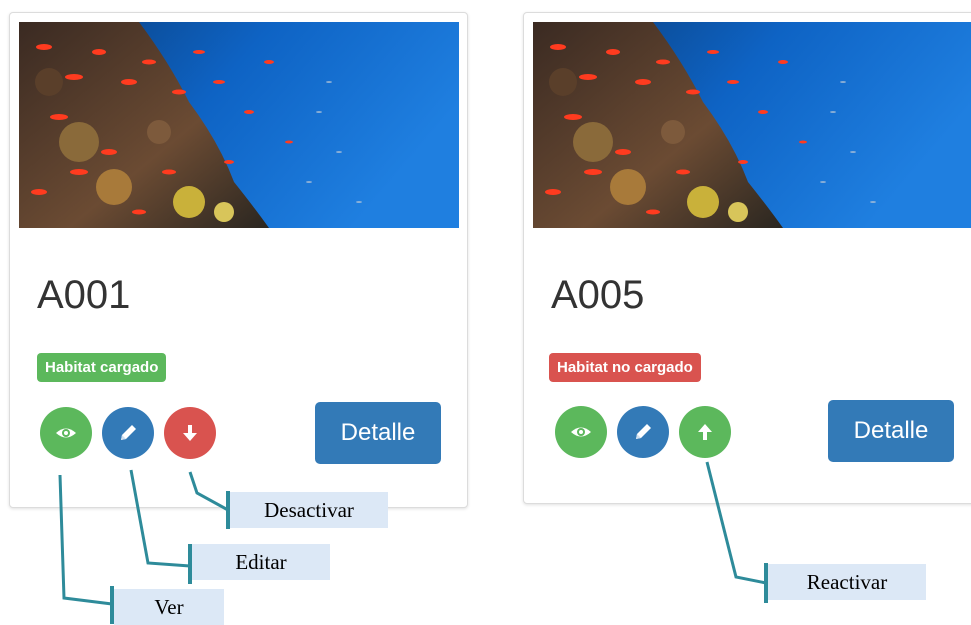 This screenshot has width=971, height=625. What do you see at coordinates (169, 607) in the screenshot?
I see `callout-ver: Ver` at bounding box center [169, 607].